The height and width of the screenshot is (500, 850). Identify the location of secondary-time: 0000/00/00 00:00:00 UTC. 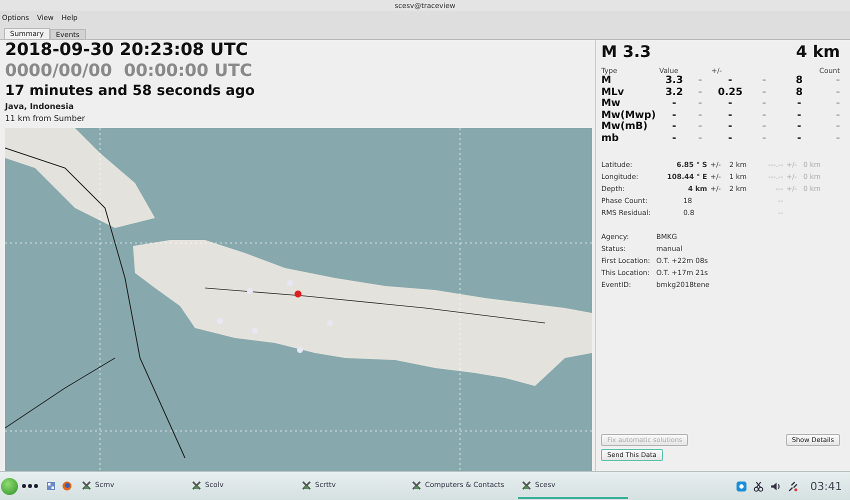
(129, 71).